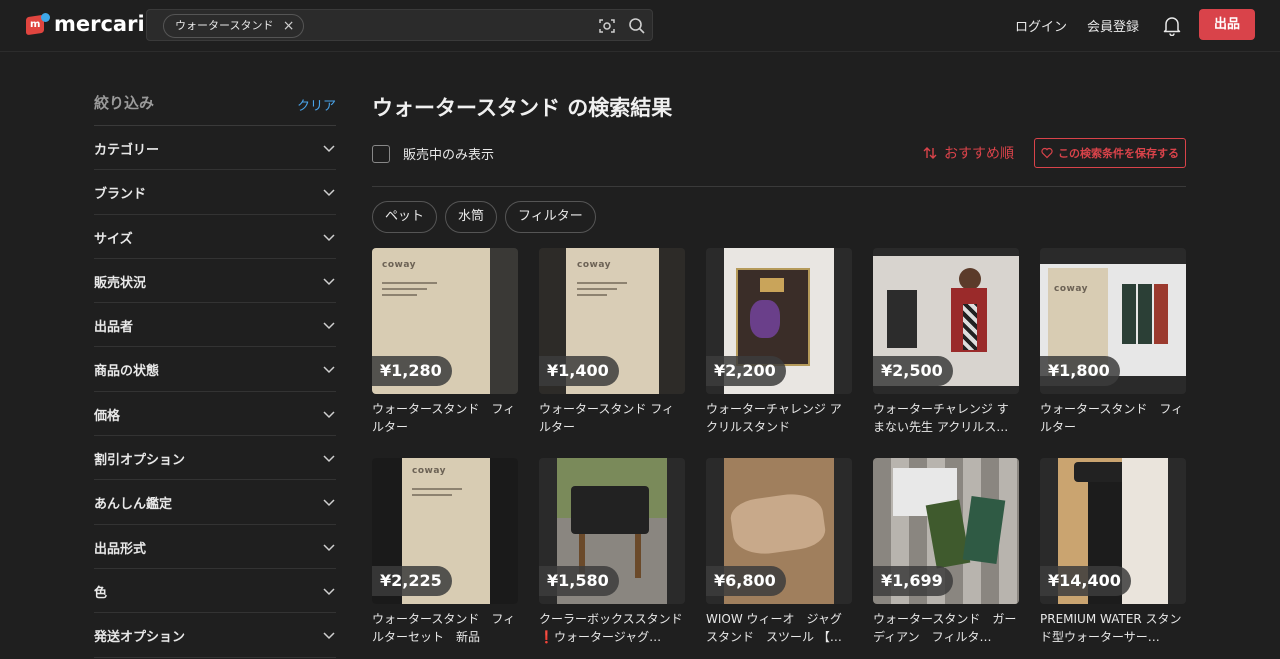 This screenshot has height=659, width=1280. Describe the element at coordinates (120, 195) in the screenshot. I see `filter-label: ブランド` at that location.